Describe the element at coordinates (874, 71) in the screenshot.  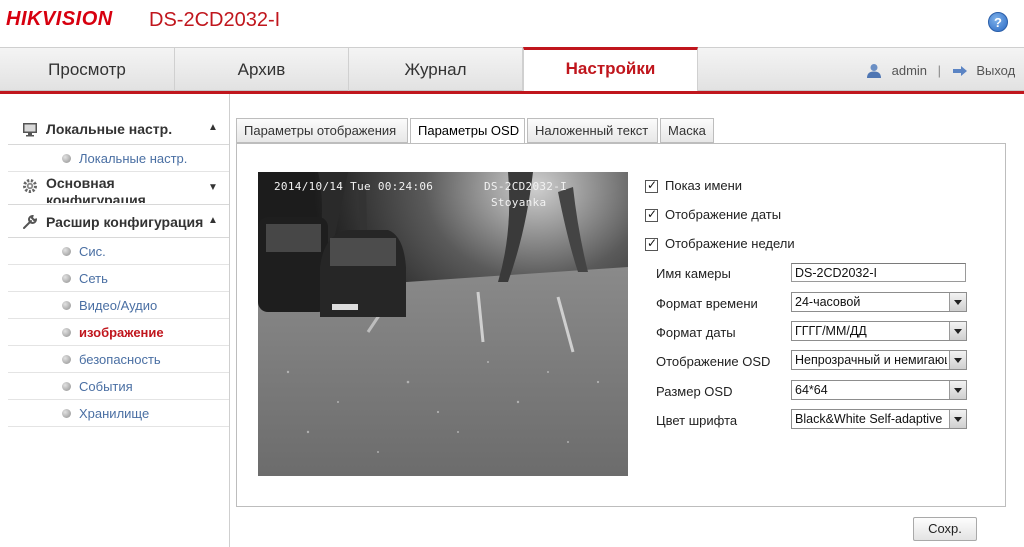
I see `user-icon` at that location.